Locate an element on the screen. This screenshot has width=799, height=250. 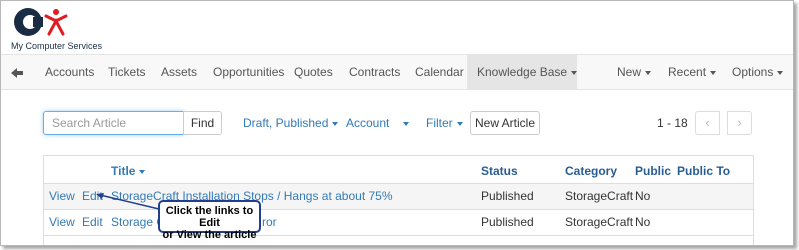
account-filter-dropdown: Account is located at coordinates (378, 123).